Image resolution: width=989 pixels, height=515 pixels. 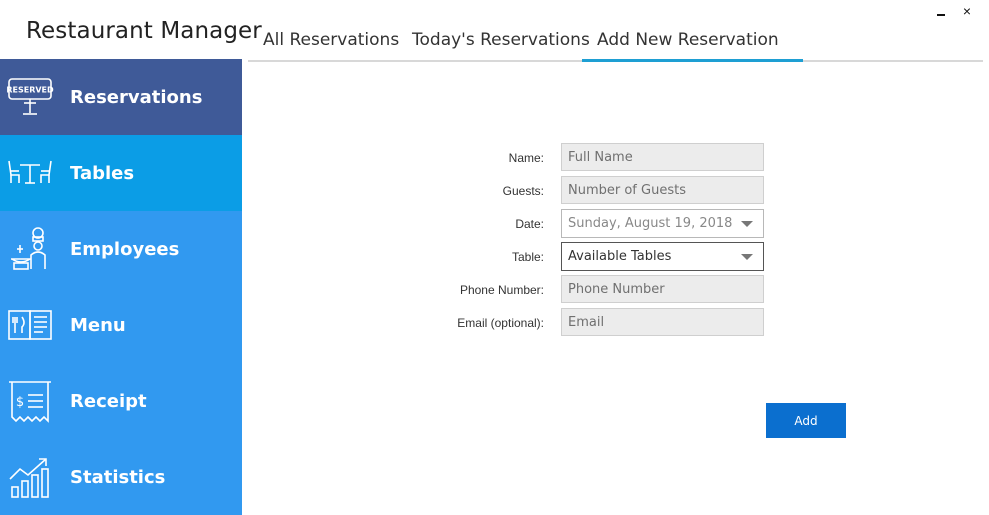 What do you see at coordinates (662, 190) in the screenshot?
I see `guests-input: Number of Guests` at bounding box center [662, 190].